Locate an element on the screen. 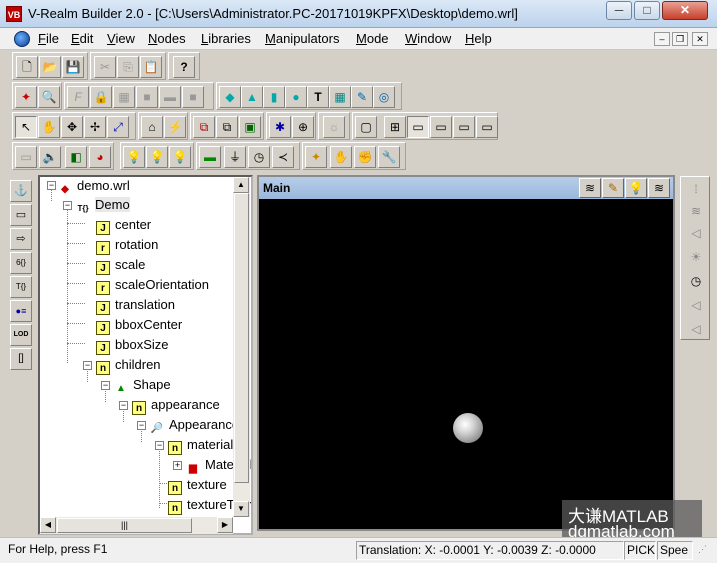  material-node-expand-button: + is located at coordinates (177, 465).